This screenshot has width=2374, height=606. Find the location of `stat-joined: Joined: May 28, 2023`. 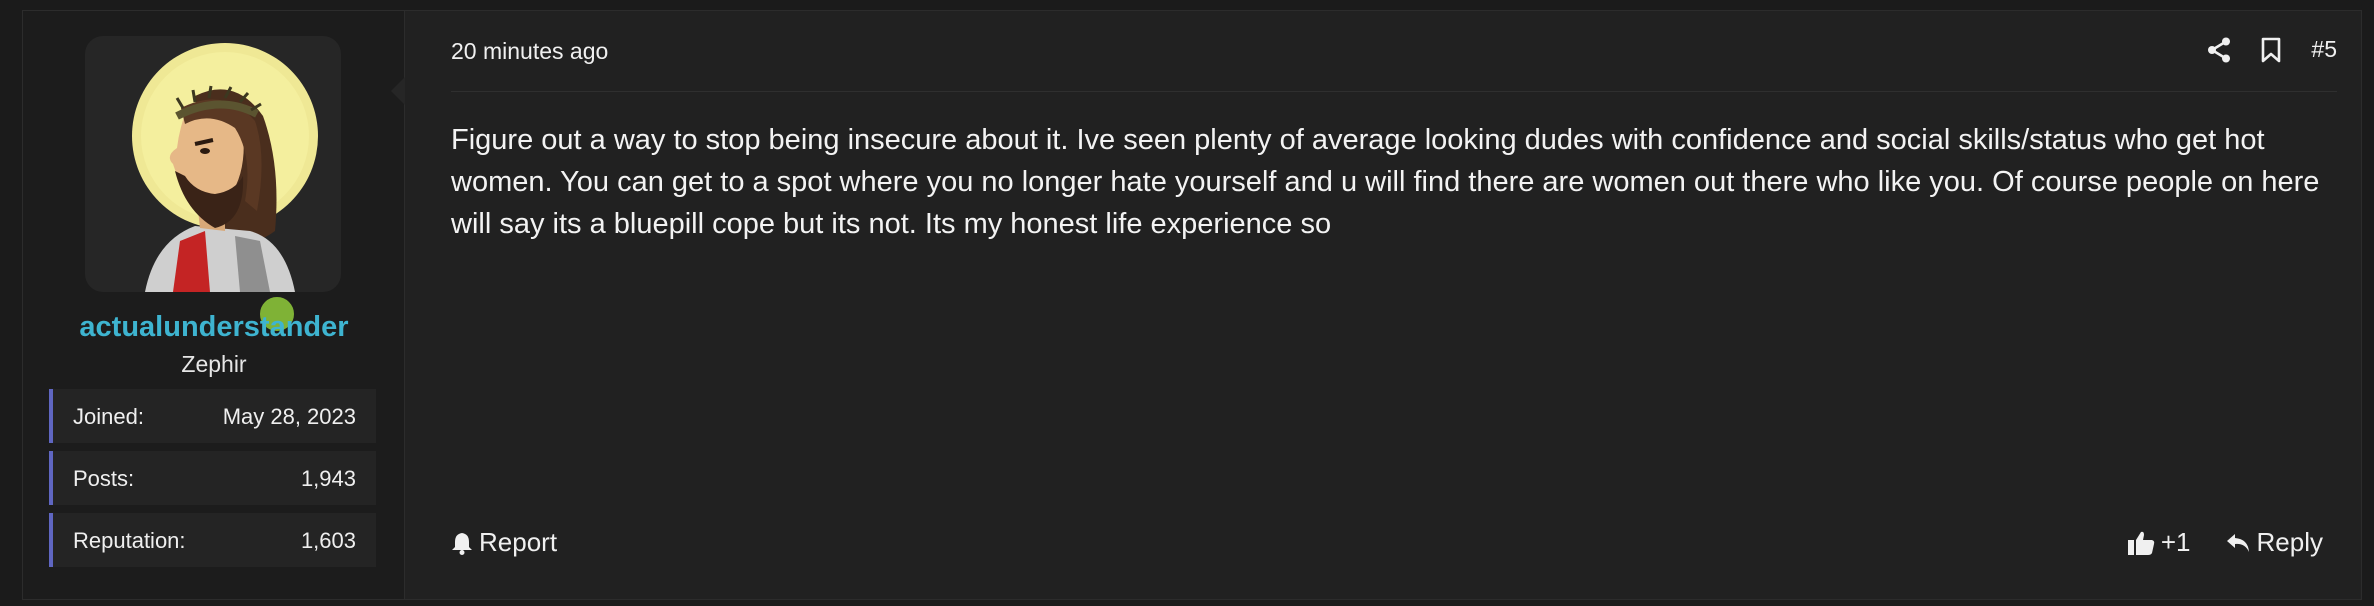

stat-joined: Joined: May 28, 2023 is located at coordinates (212, 416).